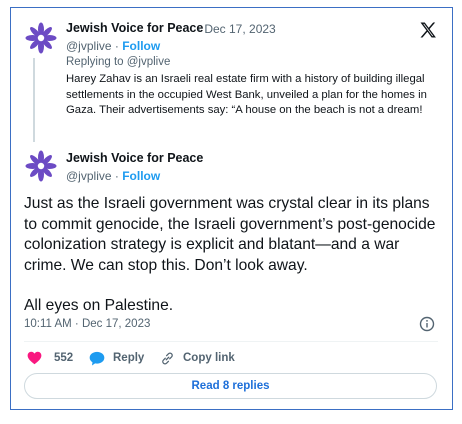 The image size is (462, 424). What do you see at coordinates (209, 358) in the screenshot?
I see `copy-link-label: Copy link` at bounding box center [209, 358].